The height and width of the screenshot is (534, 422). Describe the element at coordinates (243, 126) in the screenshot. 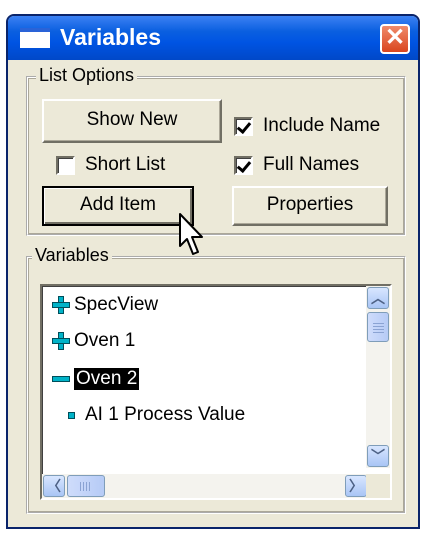

I see `include-name-checkbox` at that location.